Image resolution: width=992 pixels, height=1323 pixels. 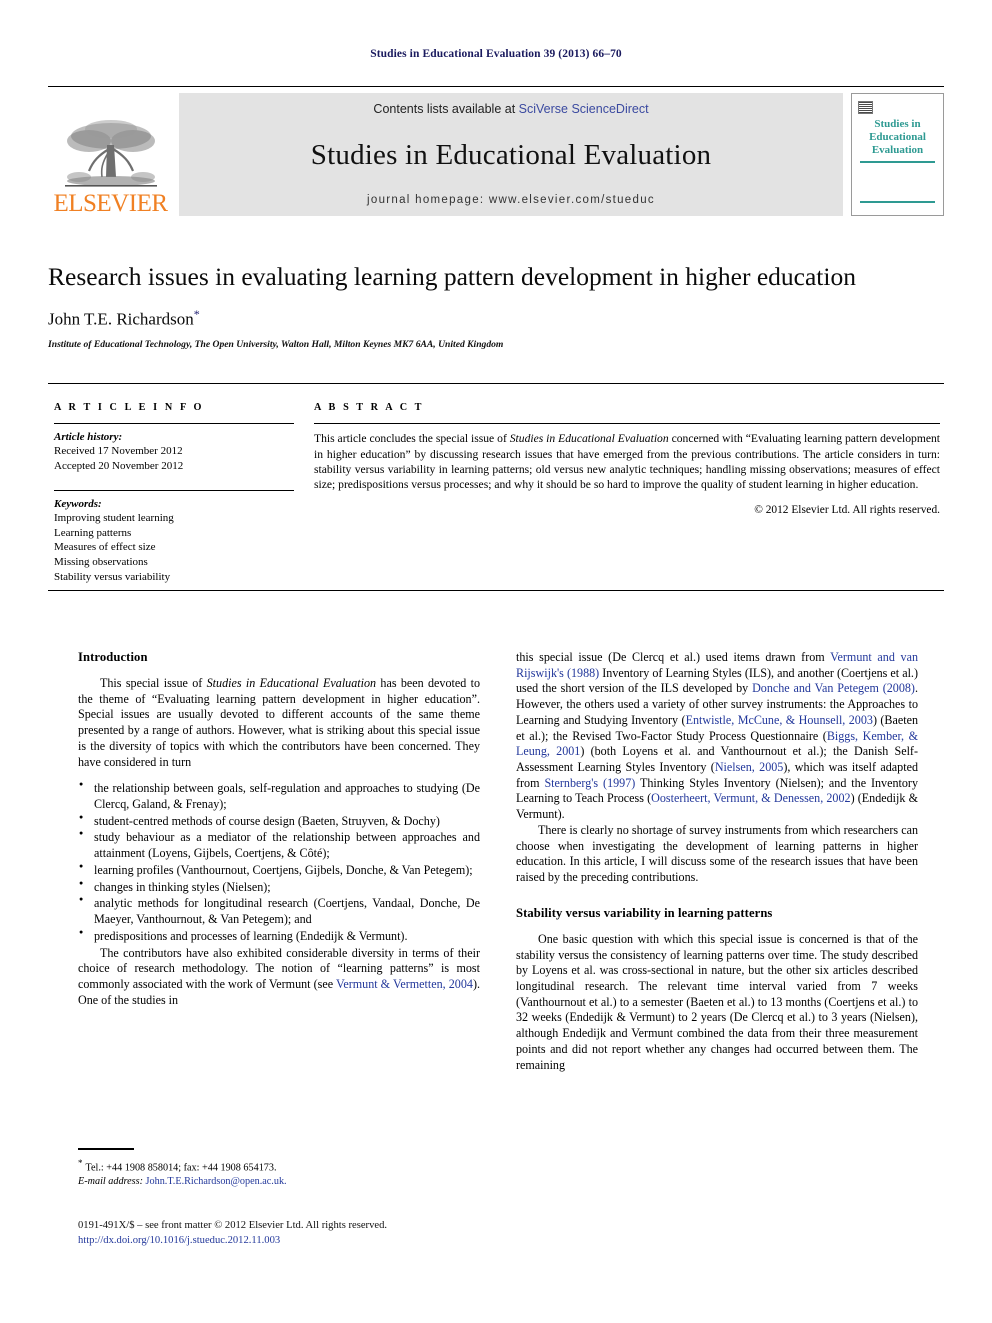 What do you see at coordinates (496, 318) in the screenshot?
I see `author-line: John T.E. Richardson*` at bounding box center [496, 318].